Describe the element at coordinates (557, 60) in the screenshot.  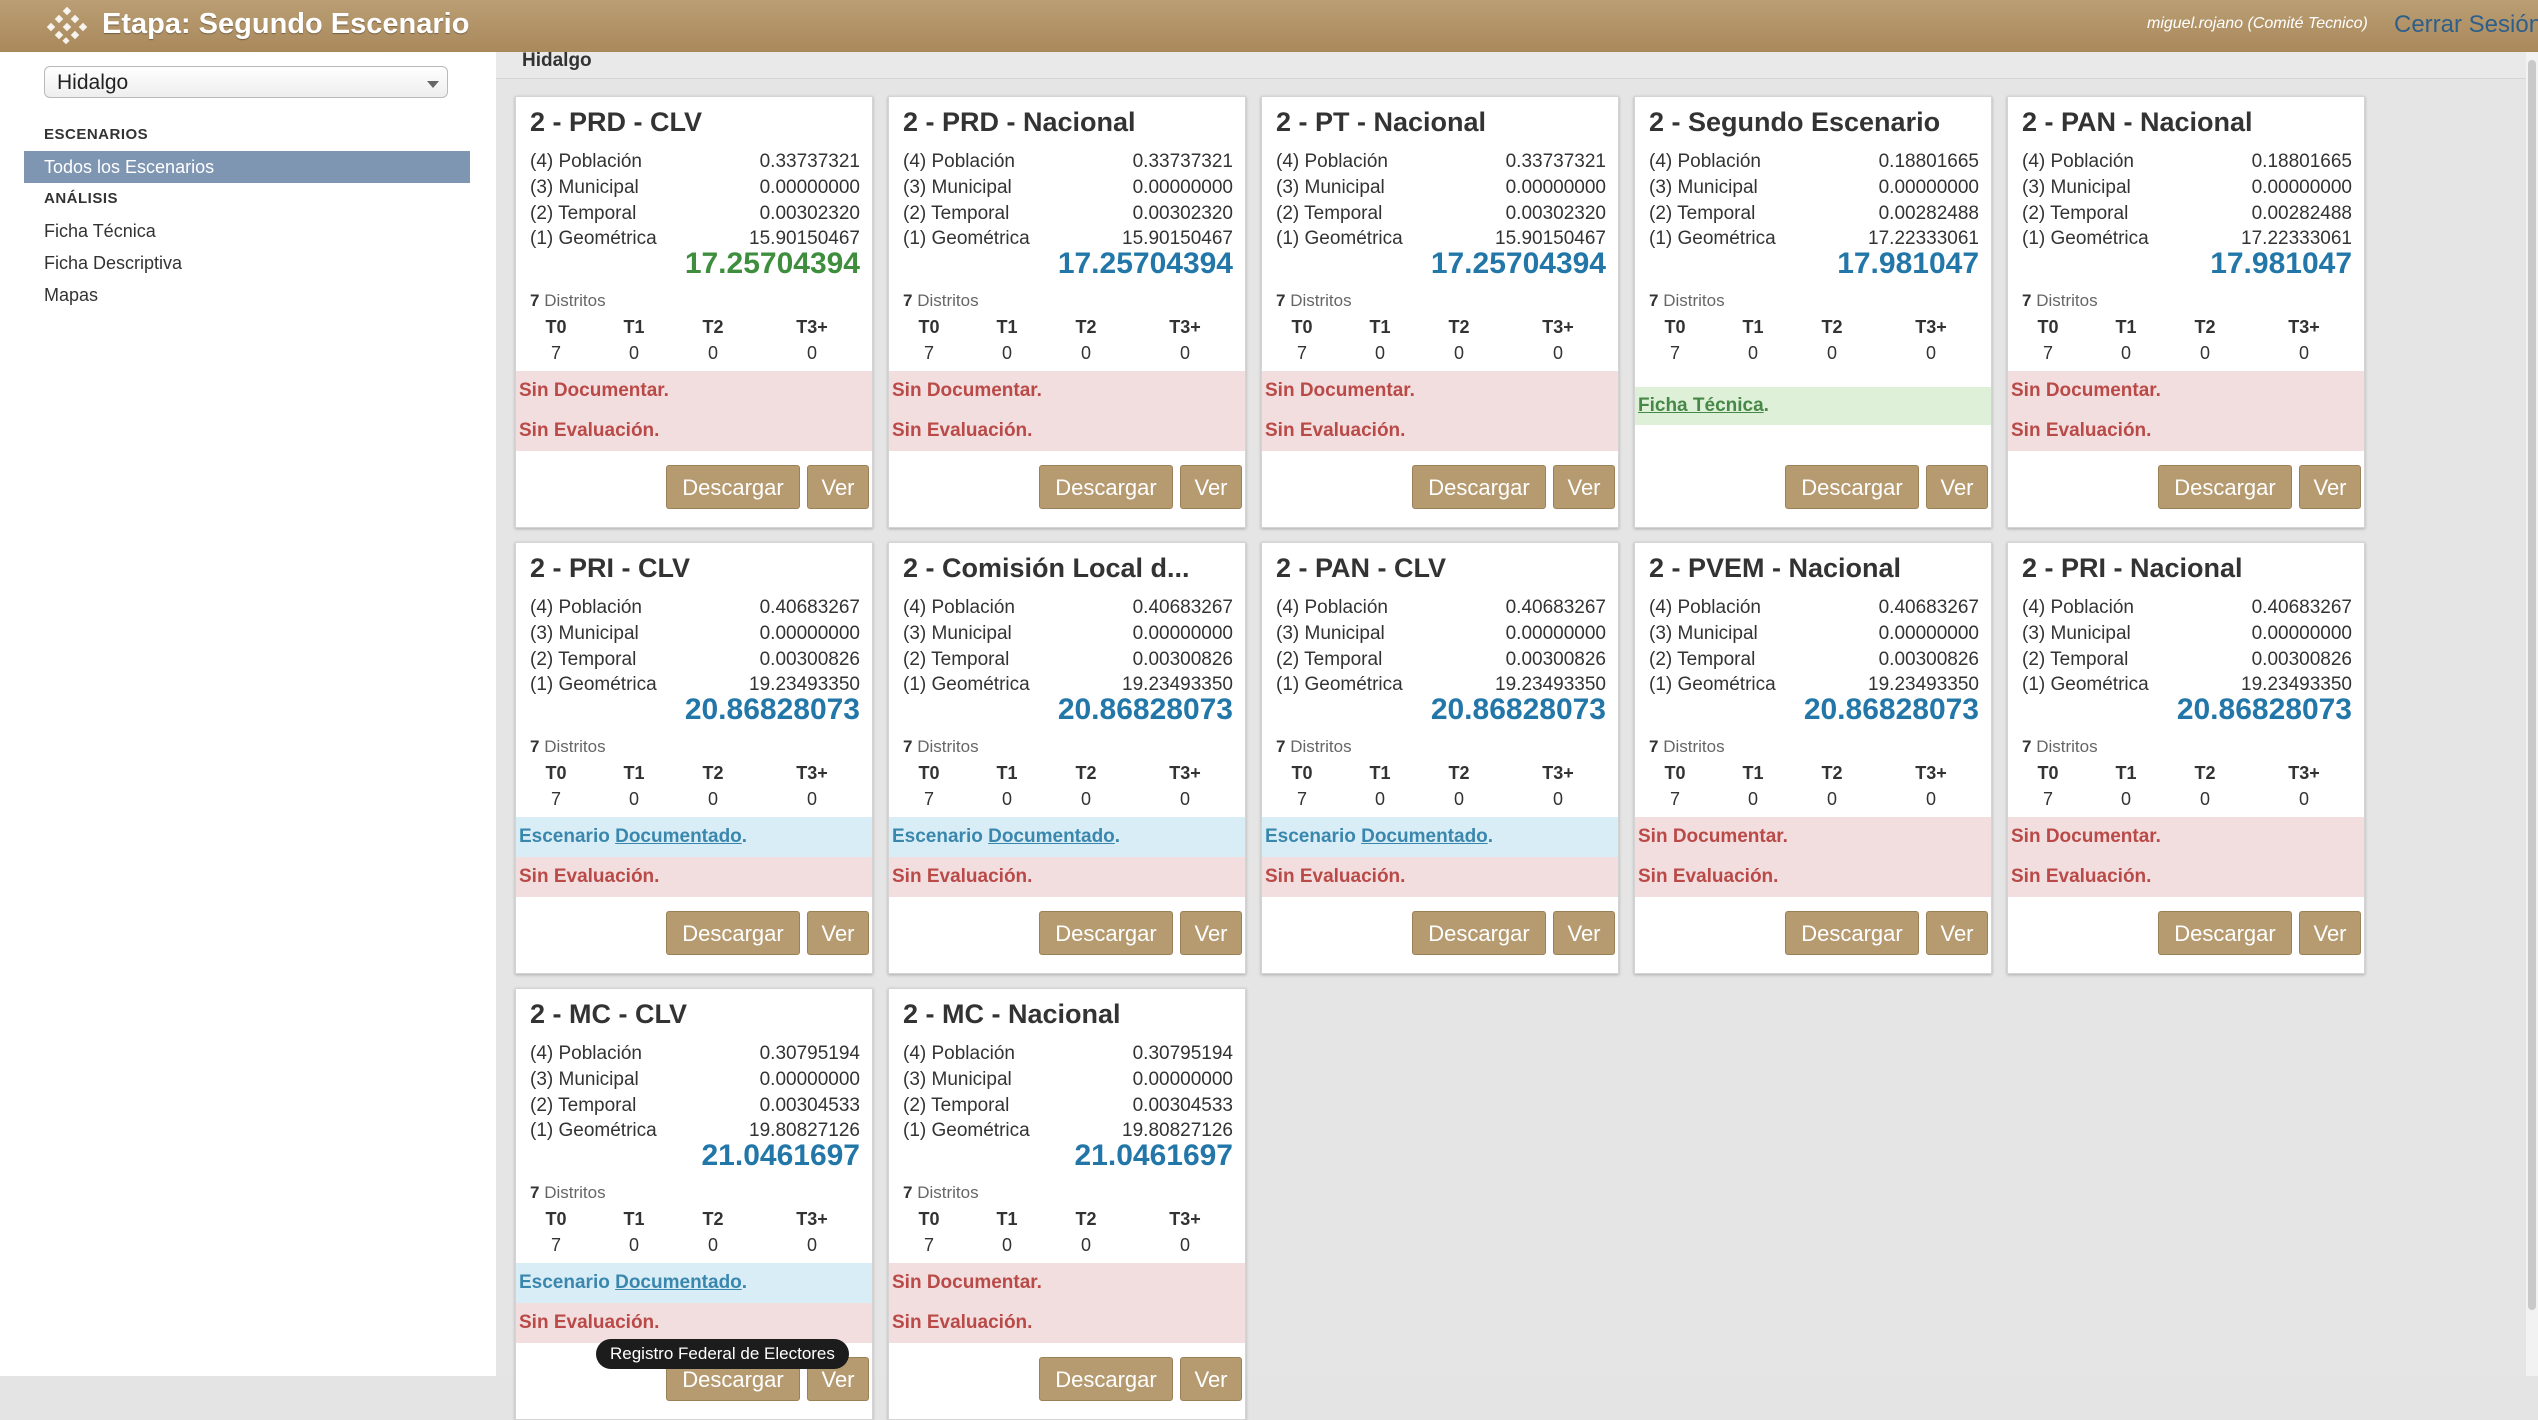
I see `breadcrumb: Hidalgo` at that location.